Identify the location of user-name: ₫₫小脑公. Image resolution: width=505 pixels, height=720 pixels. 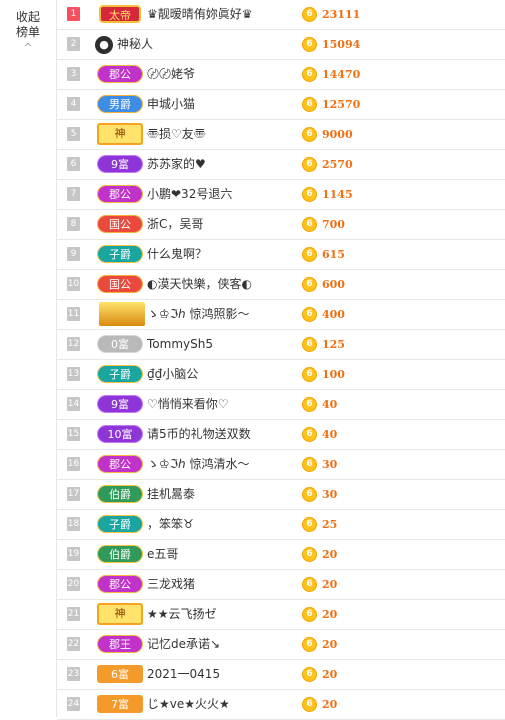
(172, 374).